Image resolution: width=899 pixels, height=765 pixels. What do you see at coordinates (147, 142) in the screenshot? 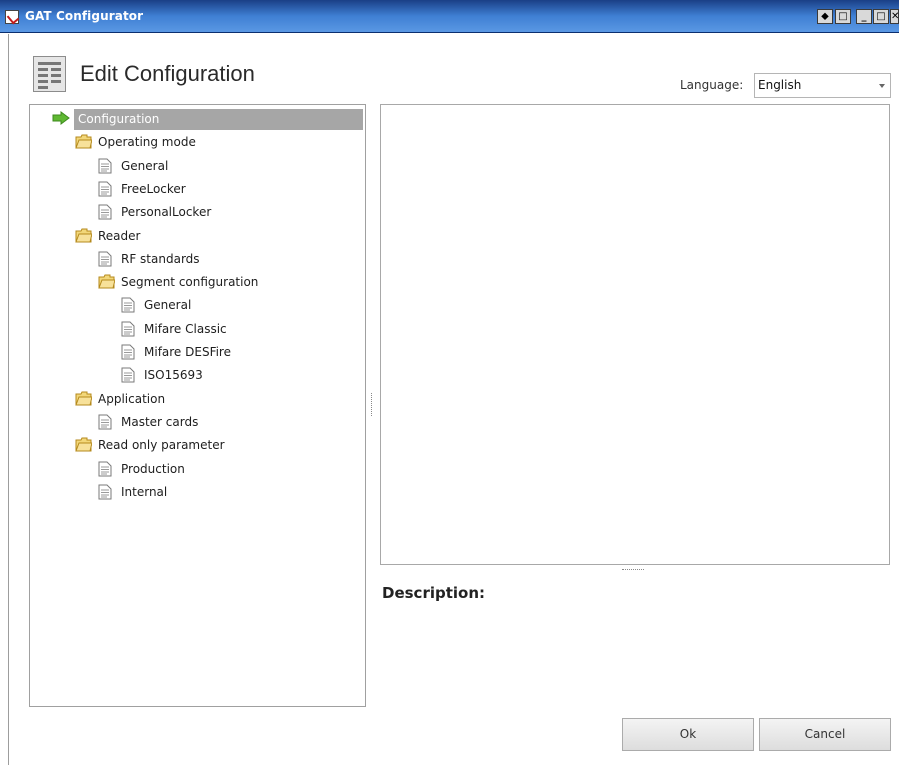
I see `tree-item-label: Operating mode` at bounding box center [147, 142].